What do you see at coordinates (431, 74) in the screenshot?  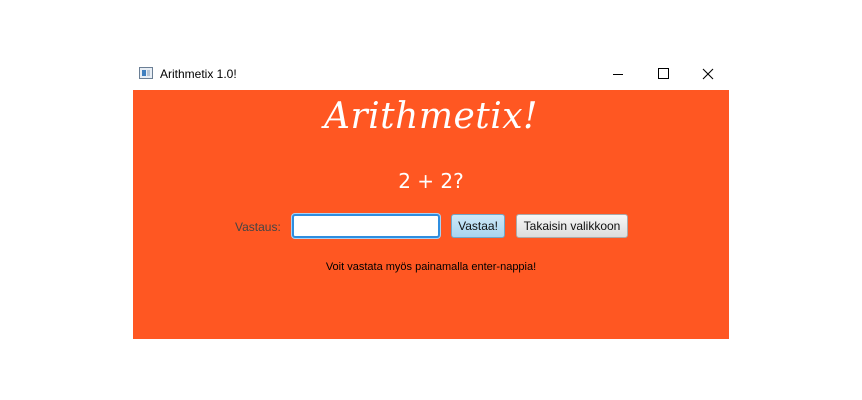 I see `title-bar: Arithmetix 1.0!` at bounding box center [431, 74].